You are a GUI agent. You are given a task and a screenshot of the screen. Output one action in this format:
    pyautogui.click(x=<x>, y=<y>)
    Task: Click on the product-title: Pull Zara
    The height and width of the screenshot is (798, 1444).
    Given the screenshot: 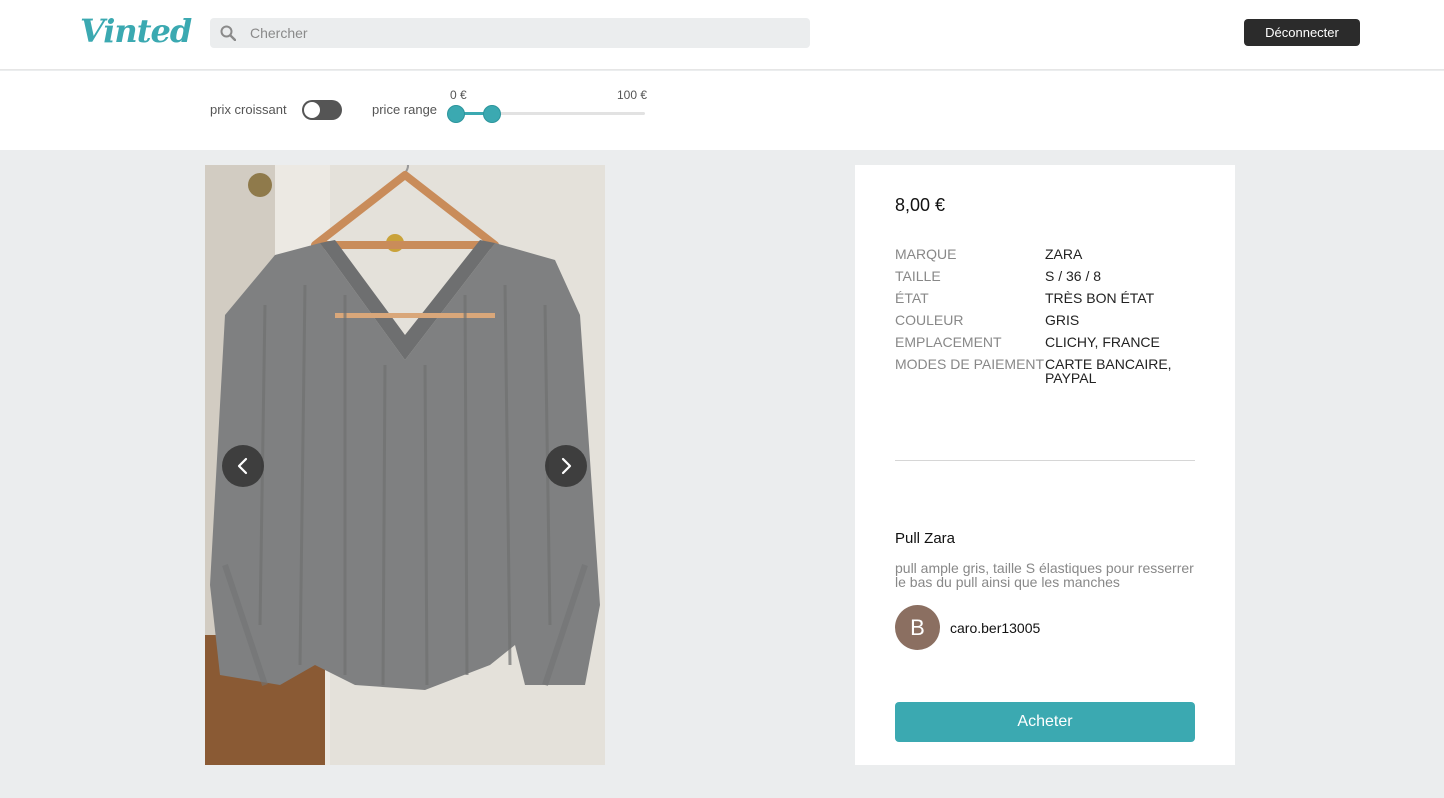 What is the action you would take?
    pyautogui.click(x=925, y=538)
    